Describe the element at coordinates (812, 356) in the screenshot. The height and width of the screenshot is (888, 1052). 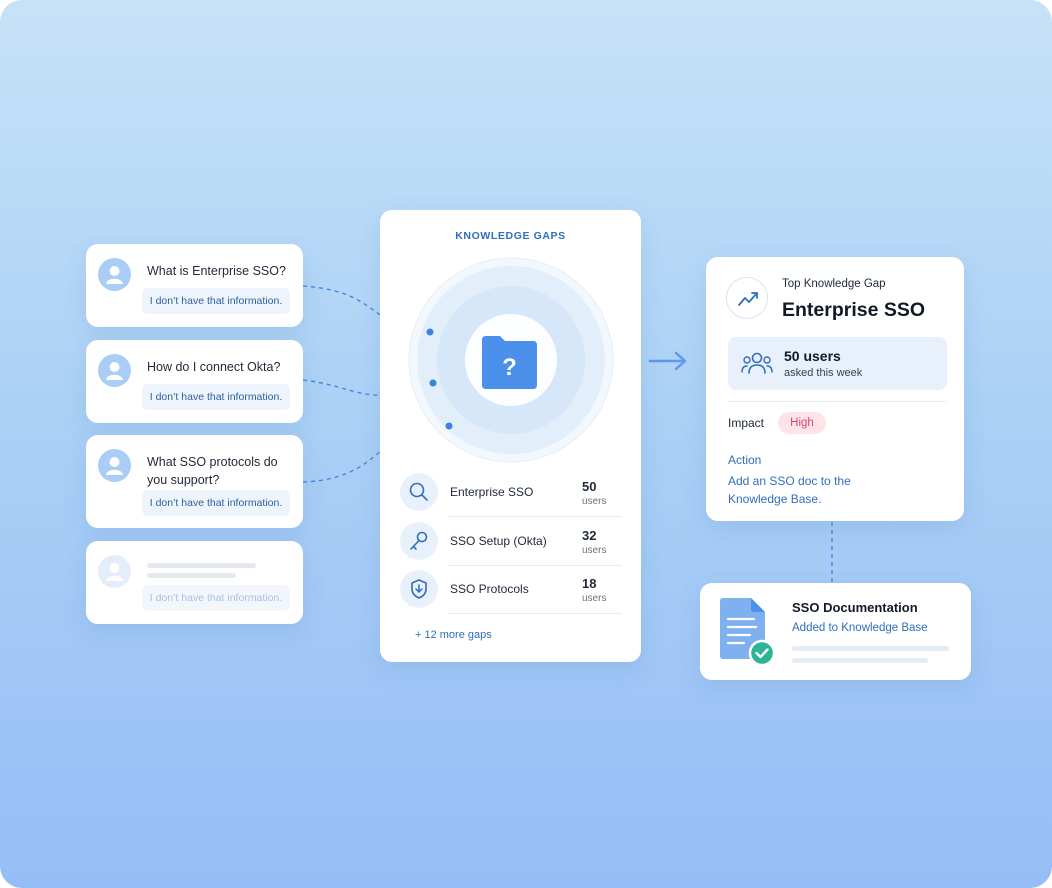
I see `users-count: 50 users` at that location.